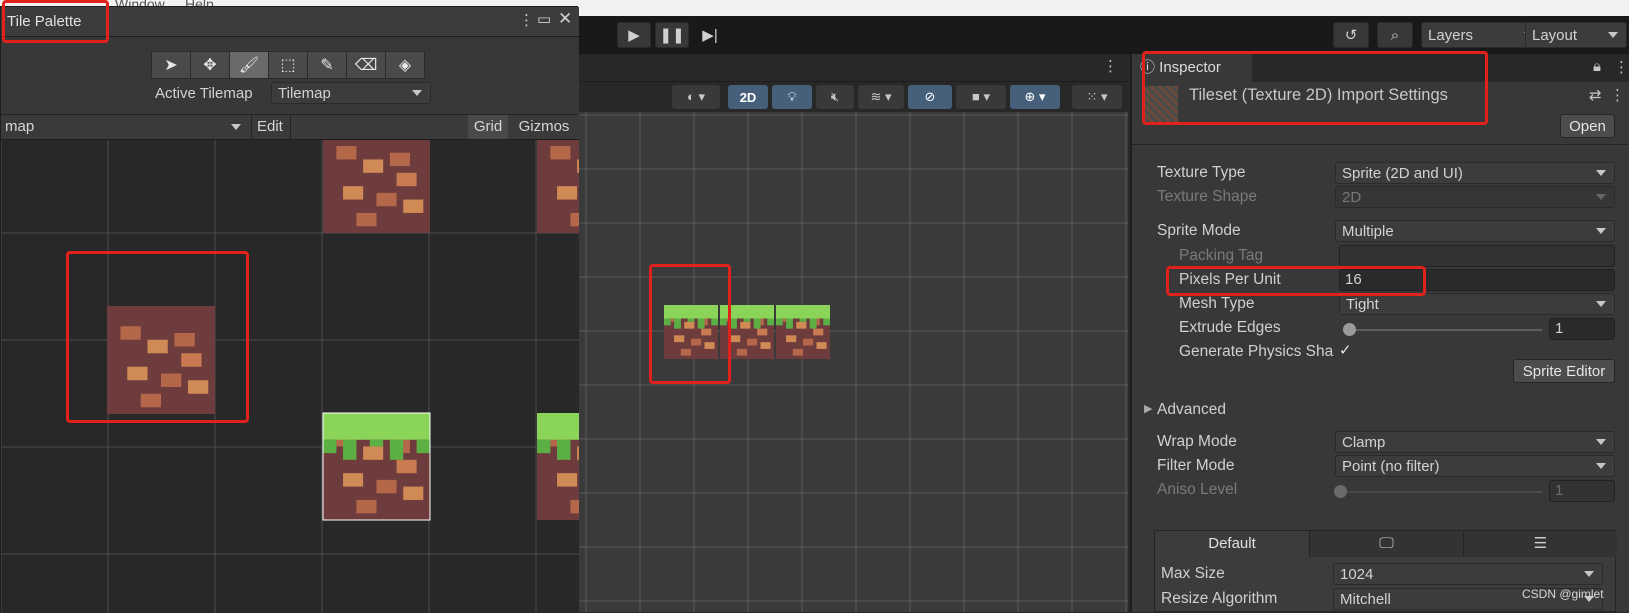 This screenshot has height=613, width=1629. I want to click on inspector-tab-label: Inspector, so click(1190, 67).